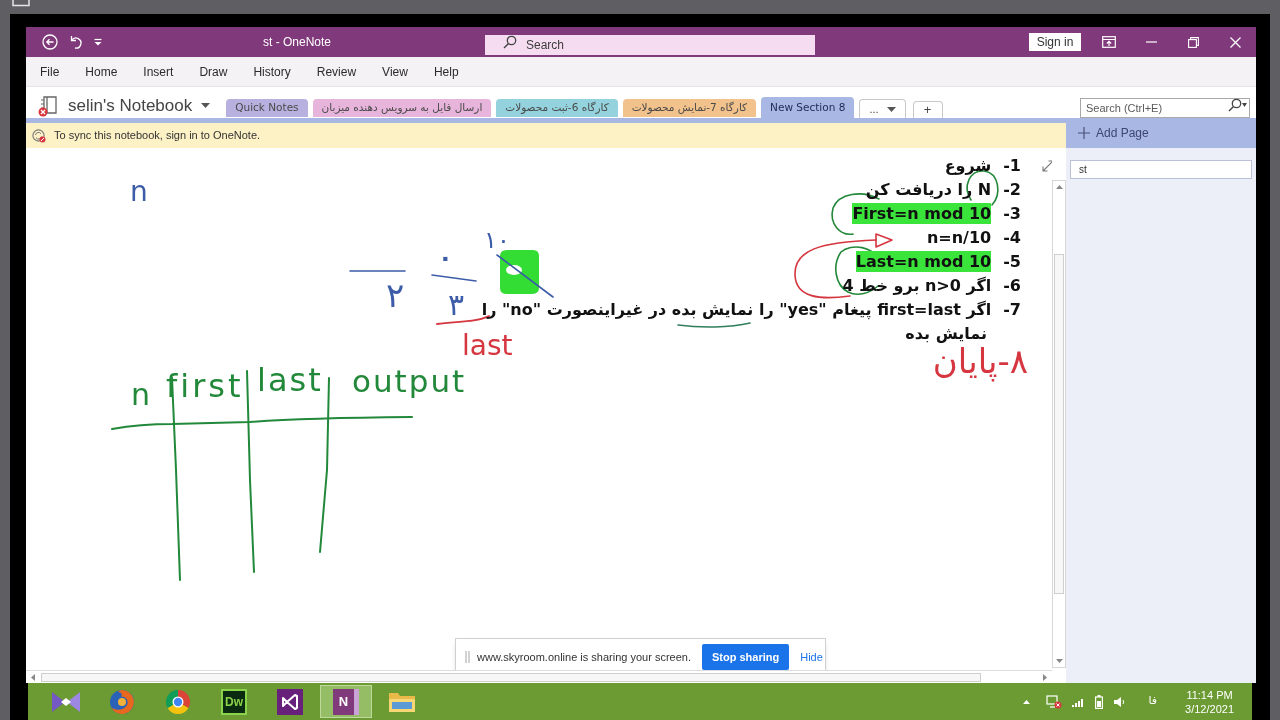 The height and width of the screenshot is (720, 1280). Describe the element at coordinates (1012, 189) in the screenshot. I see `list-number: 2-` at that location.